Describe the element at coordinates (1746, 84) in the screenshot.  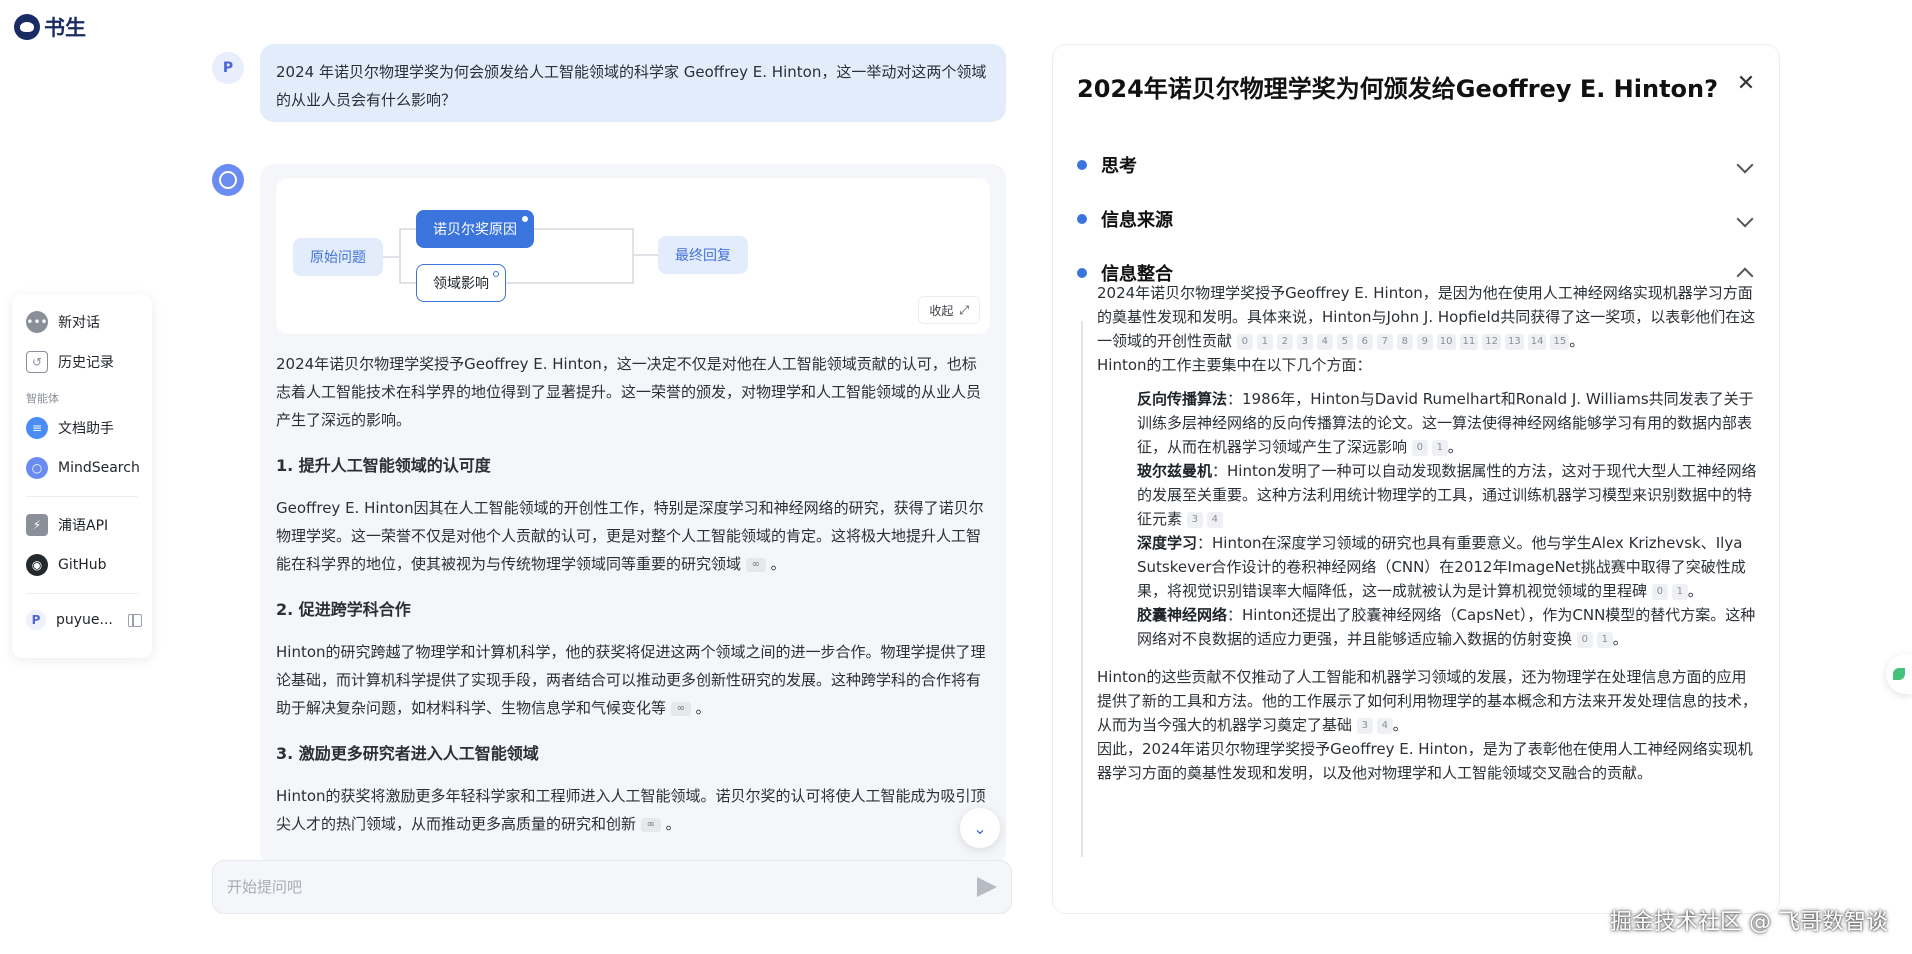
I see `close-icon: ✕` at that location.